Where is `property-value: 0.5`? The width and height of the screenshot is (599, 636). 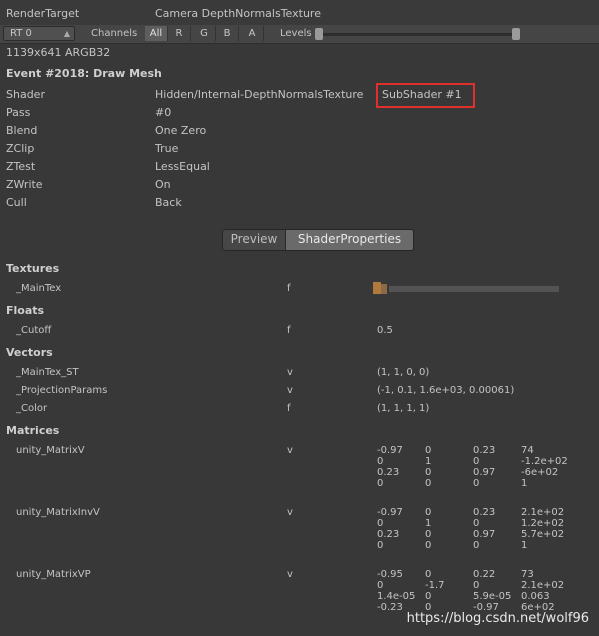
property-value: 0.5 is located at coordinates (385, 330).